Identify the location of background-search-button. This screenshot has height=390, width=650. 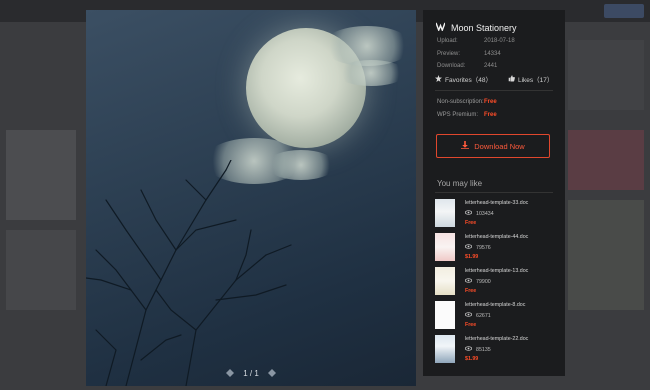
(624, 11).